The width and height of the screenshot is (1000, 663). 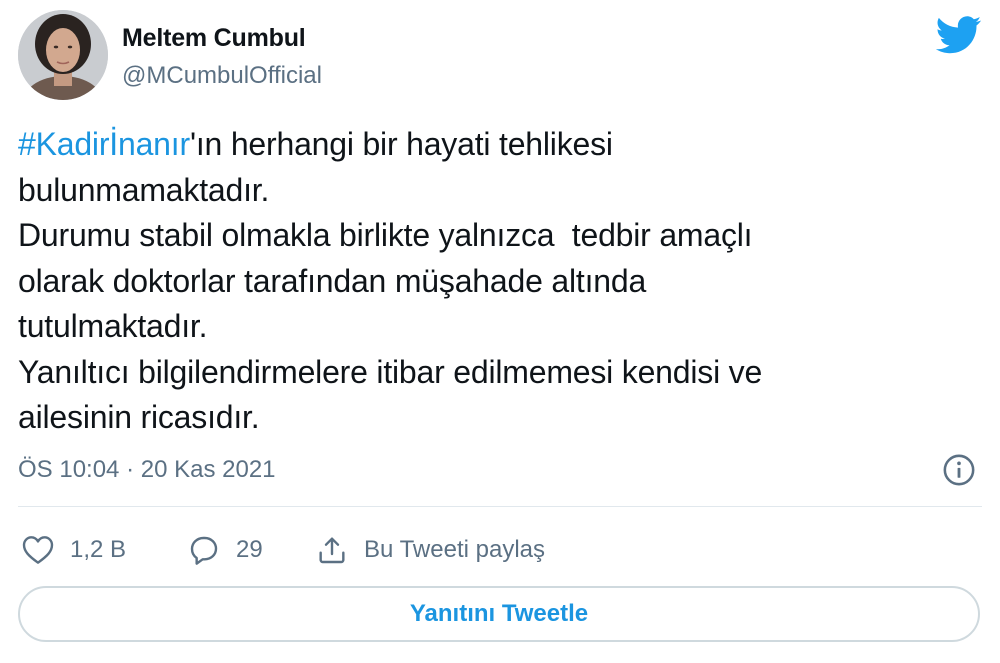 I want to click on share-button: Bu Tweeti paylaş, so click(x=430, y=550).